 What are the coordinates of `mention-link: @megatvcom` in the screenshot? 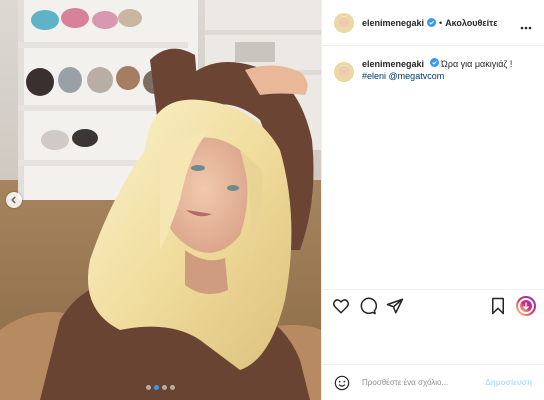 It's located at (417, 76).